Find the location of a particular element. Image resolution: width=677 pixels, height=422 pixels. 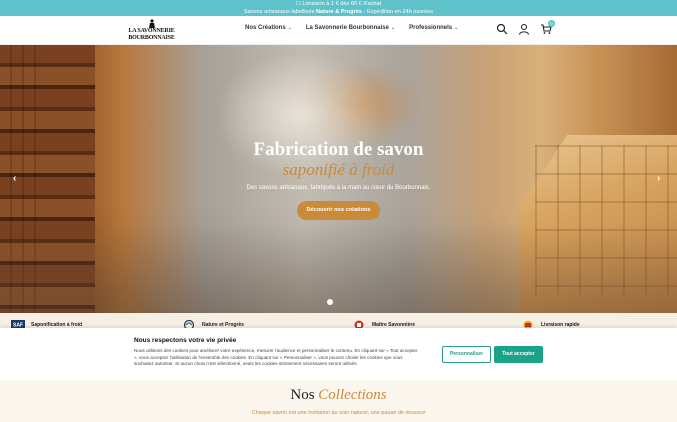

logo-line-2: BOURBONNAISE is located at coordinates (151, 37).